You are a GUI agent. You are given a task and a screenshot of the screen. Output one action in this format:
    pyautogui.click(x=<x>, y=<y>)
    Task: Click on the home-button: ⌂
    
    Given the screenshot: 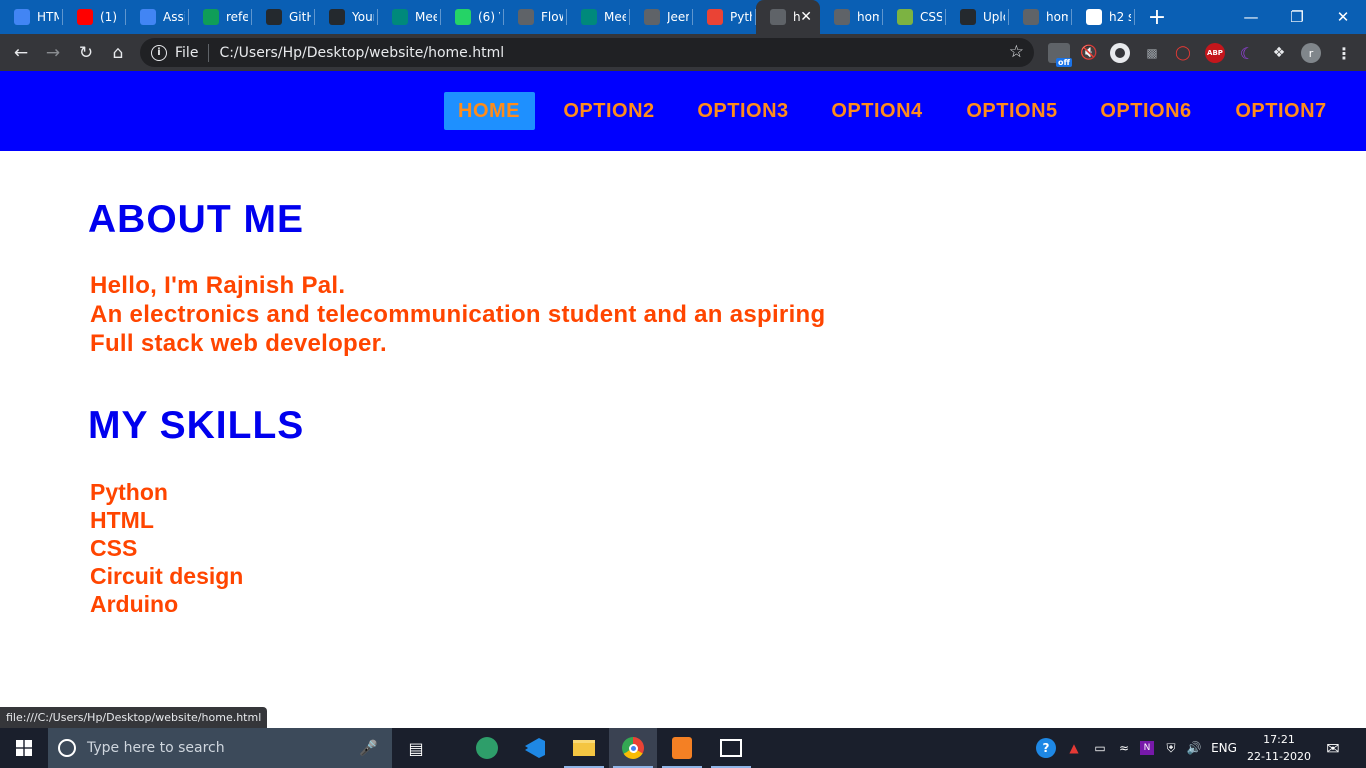 What is the action you would take?
    pyautogui.click(x=118, y=53)
    